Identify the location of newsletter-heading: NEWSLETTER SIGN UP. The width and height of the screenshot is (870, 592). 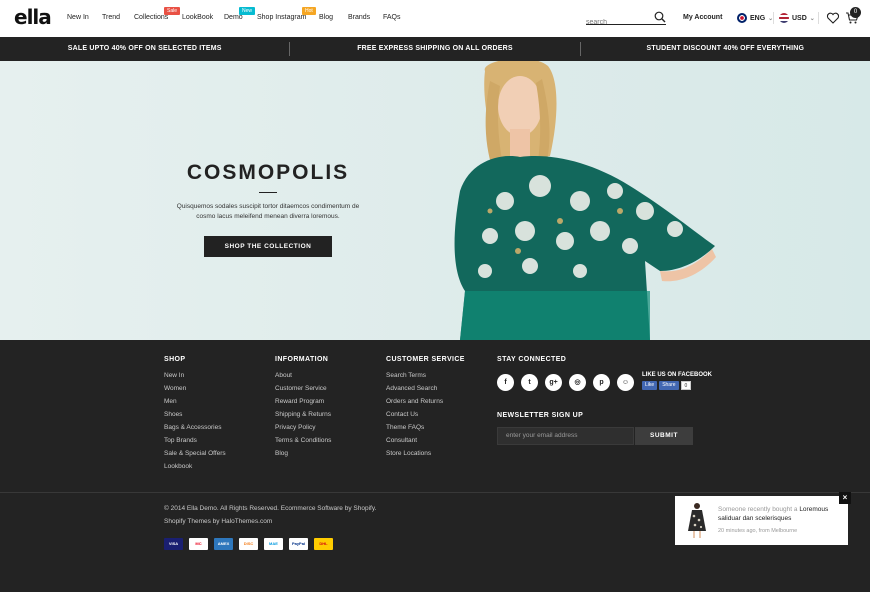
(540, 415).